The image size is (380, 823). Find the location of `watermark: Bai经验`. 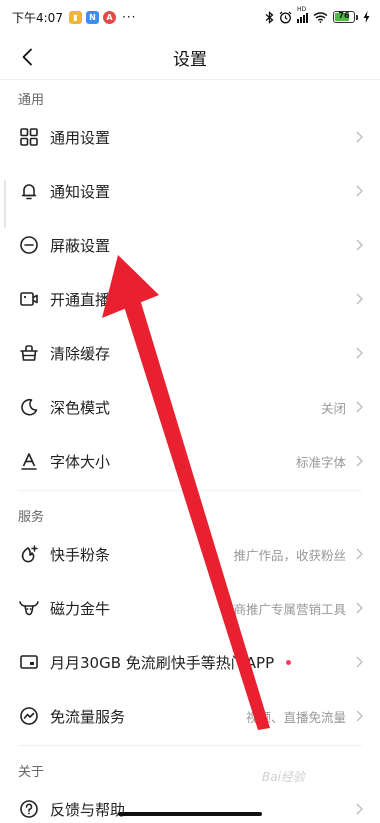

watermark: Bai经验 is located at coordinates (283, 777).